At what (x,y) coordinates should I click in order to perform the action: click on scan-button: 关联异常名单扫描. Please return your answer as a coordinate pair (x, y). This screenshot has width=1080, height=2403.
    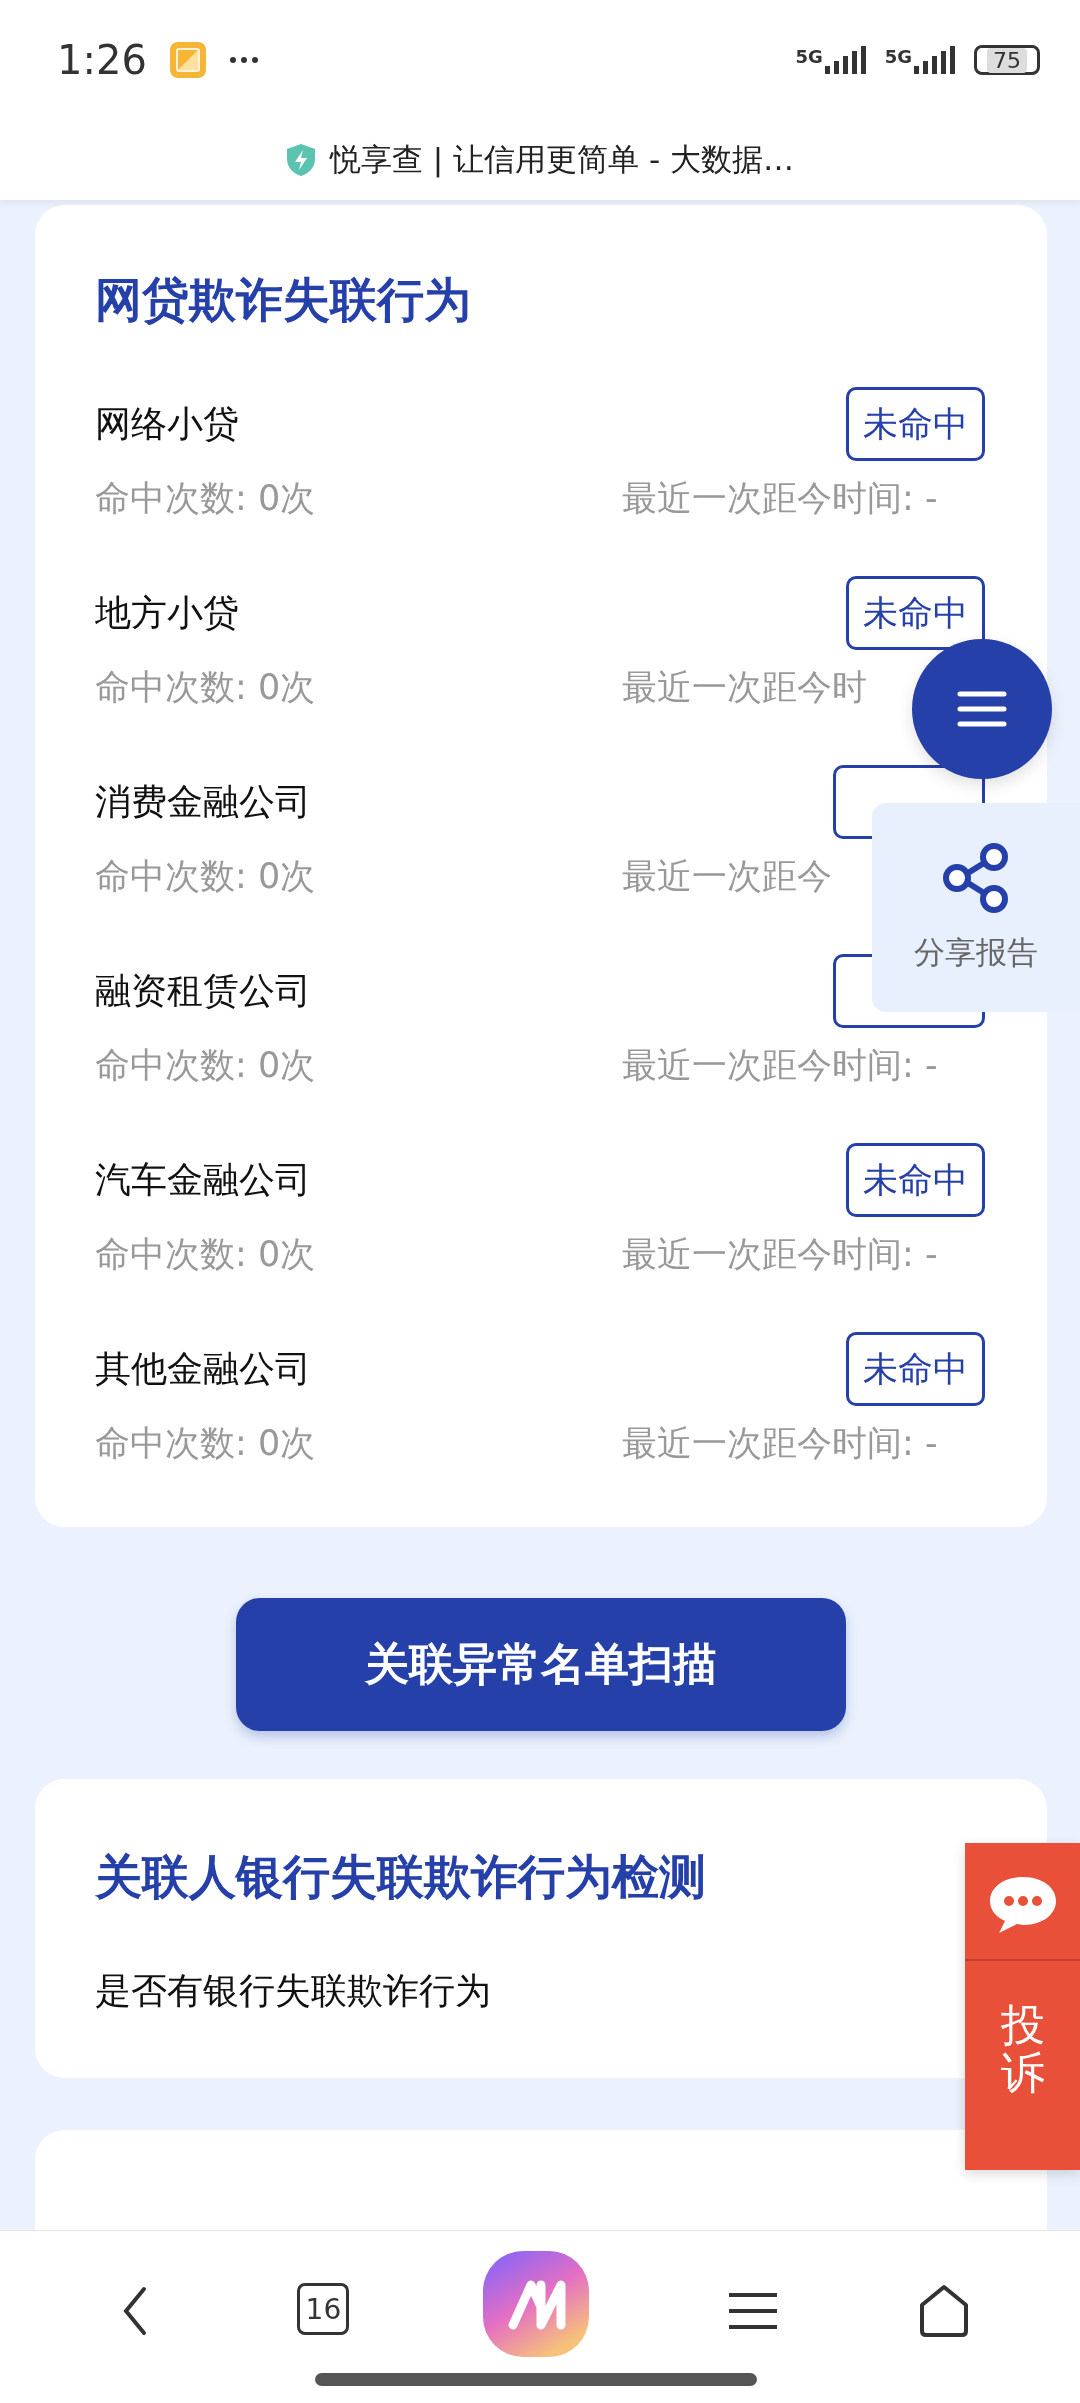
    Looking at the image, I should click on (541, 1664).